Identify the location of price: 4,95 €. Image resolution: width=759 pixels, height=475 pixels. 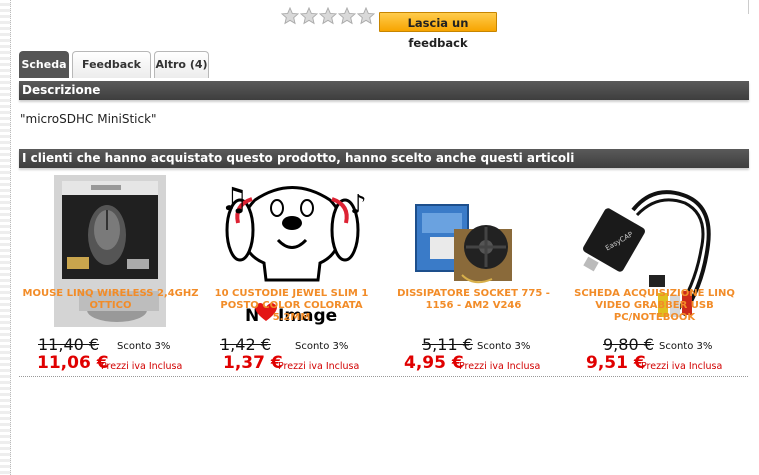
(434, 363).